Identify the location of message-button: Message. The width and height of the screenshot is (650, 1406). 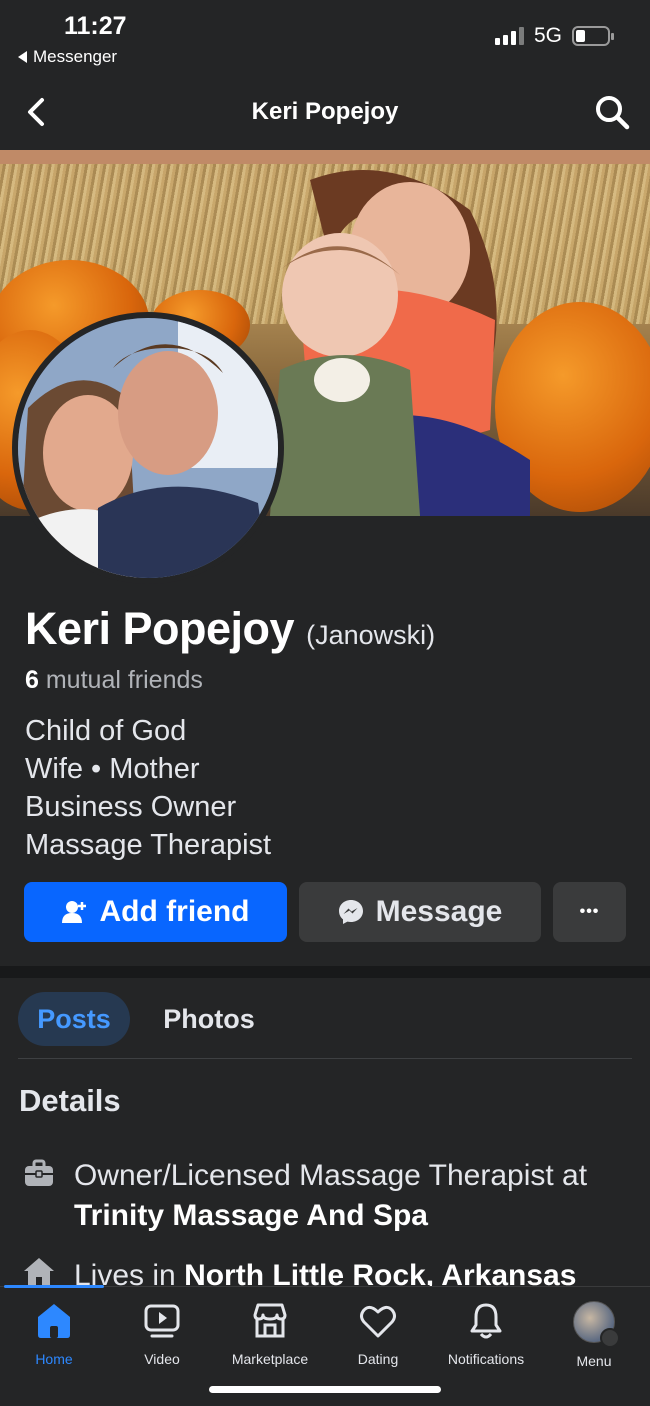
(420, 912).